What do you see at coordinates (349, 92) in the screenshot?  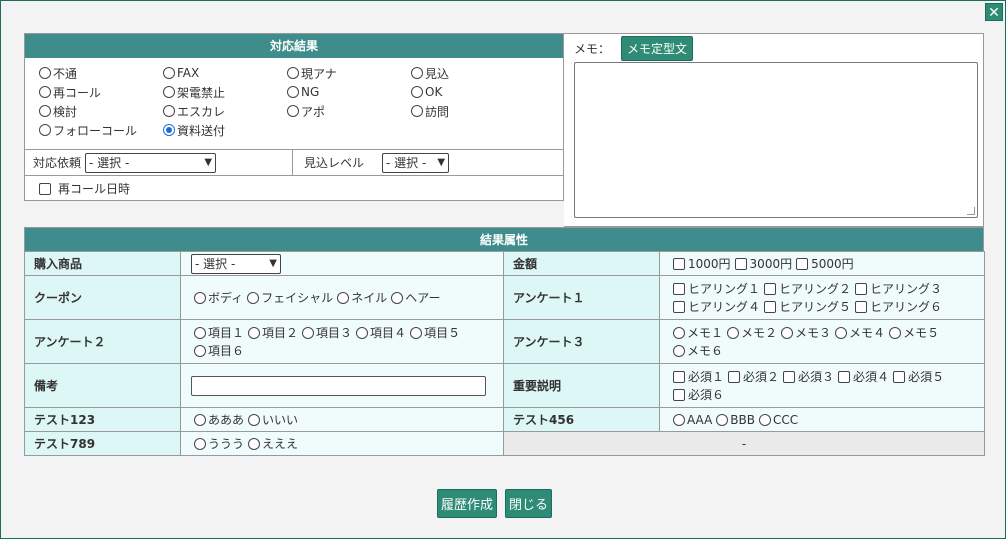 I see `result-radio-item: NG` at bounding box center [349, 92].